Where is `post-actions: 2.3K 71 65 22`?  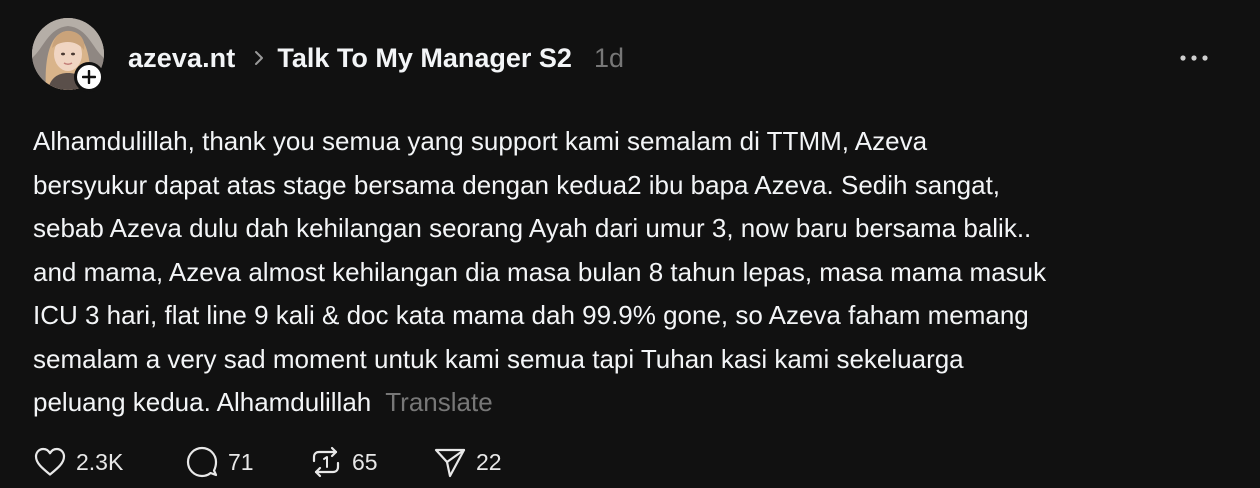
post-actions: 2.3K 71 65 22 is located at coordinates (292, 462).